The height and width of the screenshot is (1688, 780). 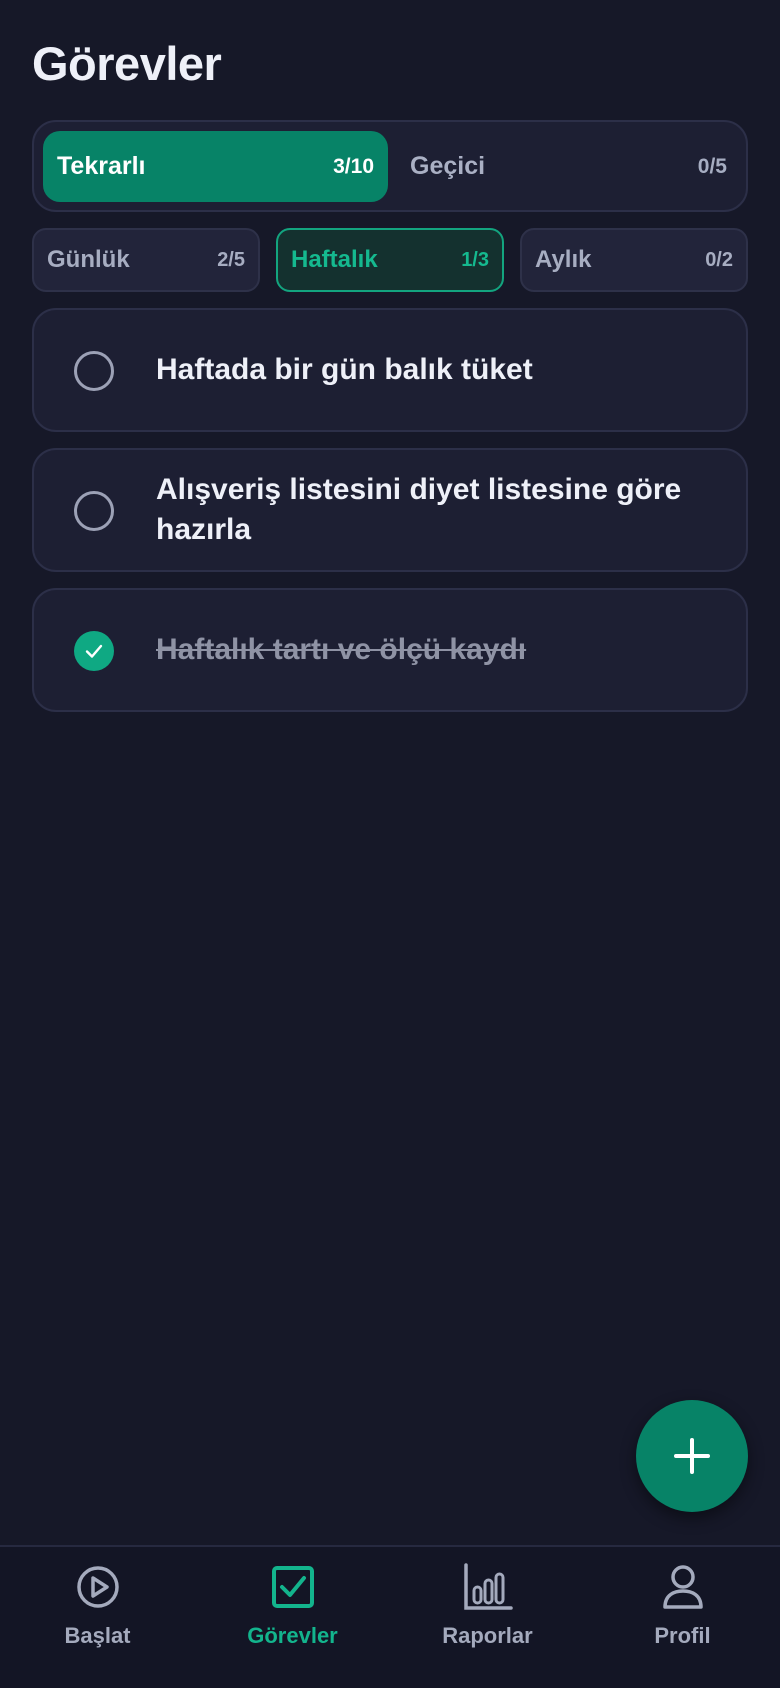 What do you see at coordinates (634, 260) in the screenshot?
I see `tab-monthly: Aylık 0/2` at bounding box center [634, 260].